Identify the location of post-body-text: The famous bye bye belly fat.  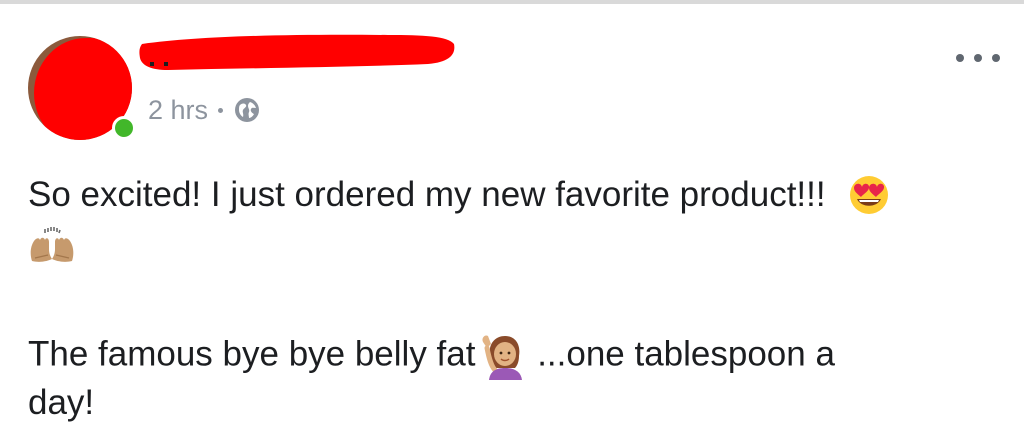
(252, 354).